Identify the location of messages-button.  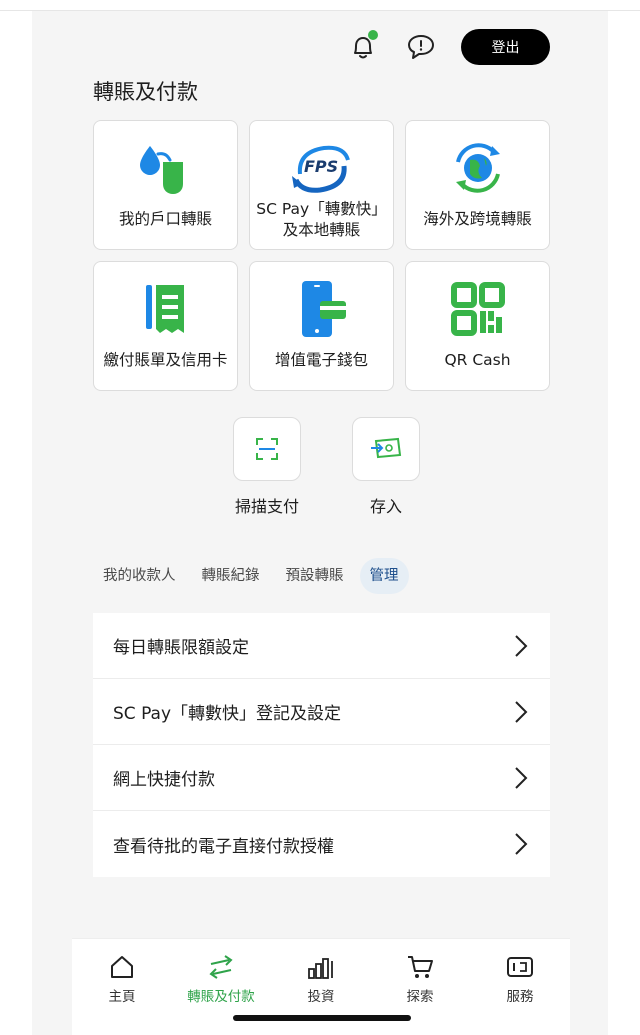
(421, 47).